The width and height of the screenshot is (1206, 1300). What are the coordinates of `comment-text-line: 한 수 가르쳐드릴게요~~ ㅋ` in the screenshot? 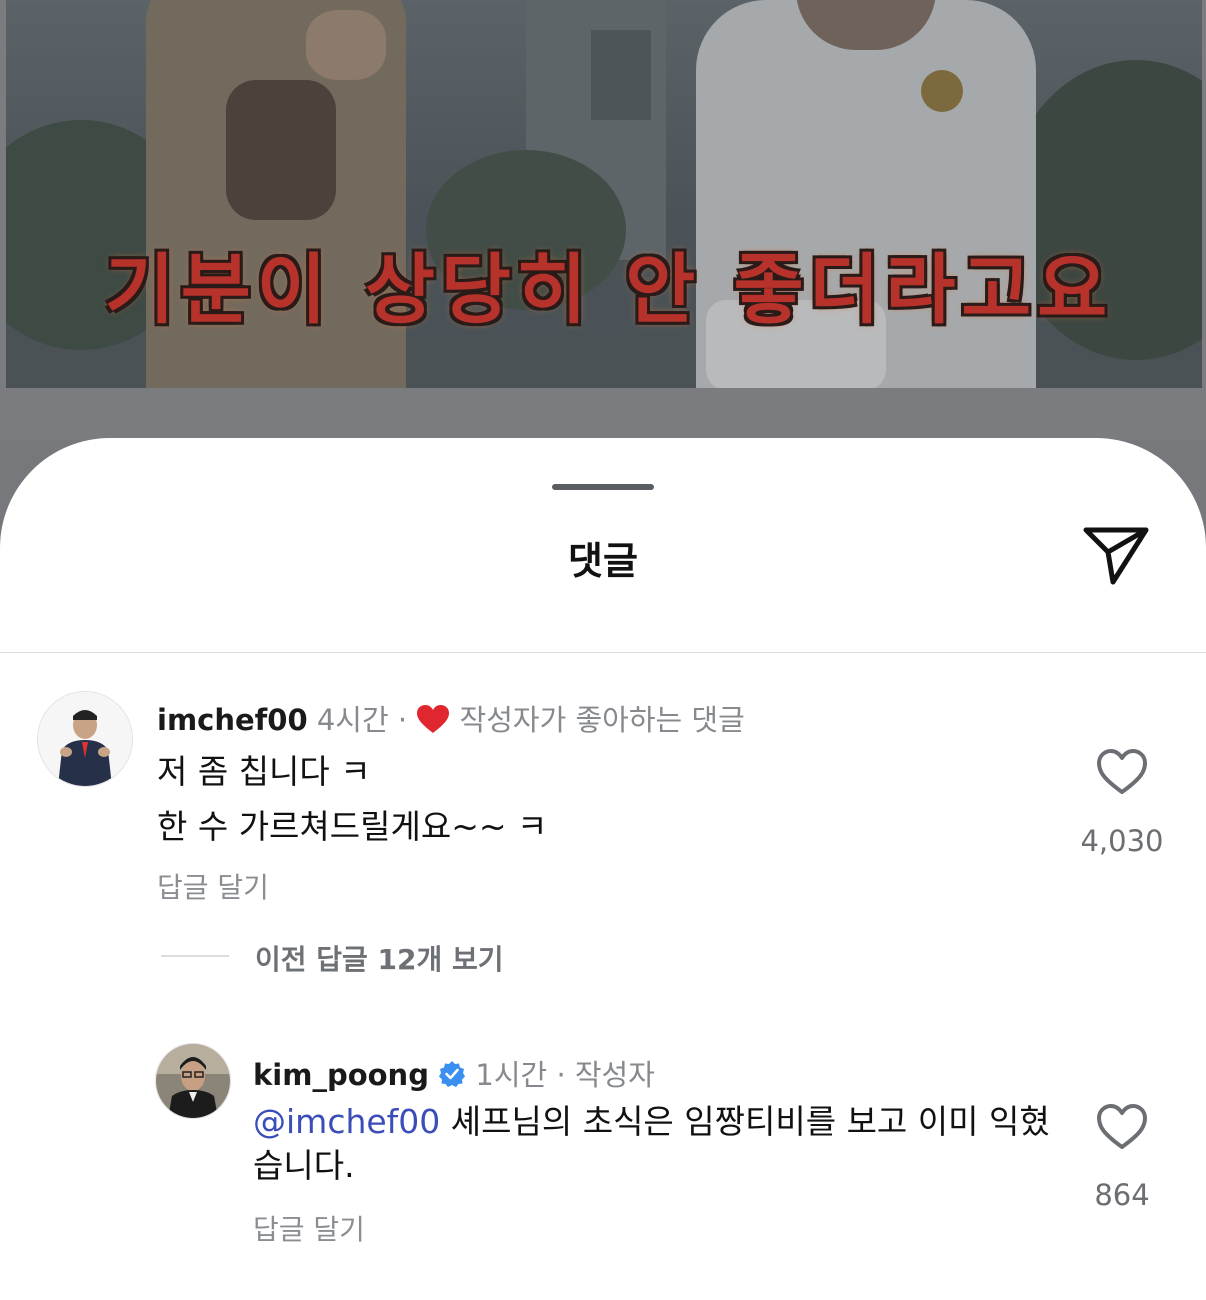 It's located at (352, 826).